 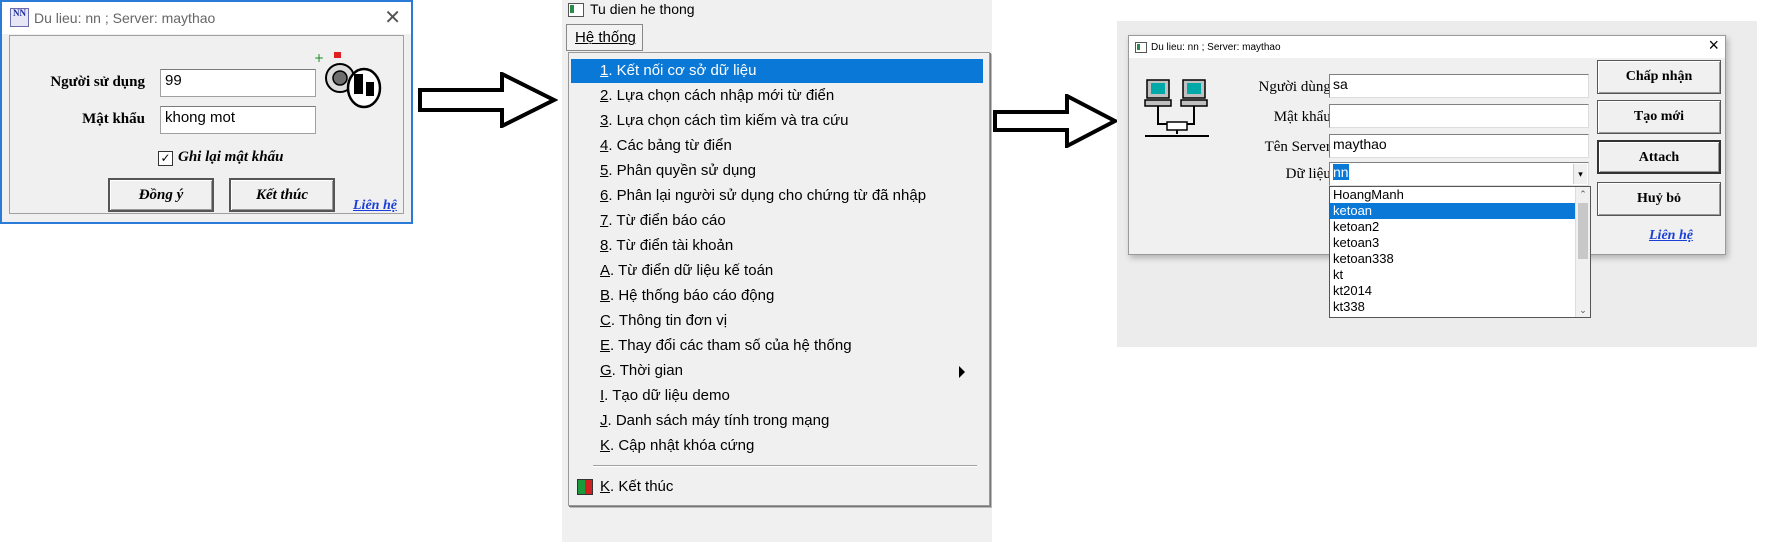 I want to click on menu-item-label: . Kết thúc, so click(x=642, y=486).